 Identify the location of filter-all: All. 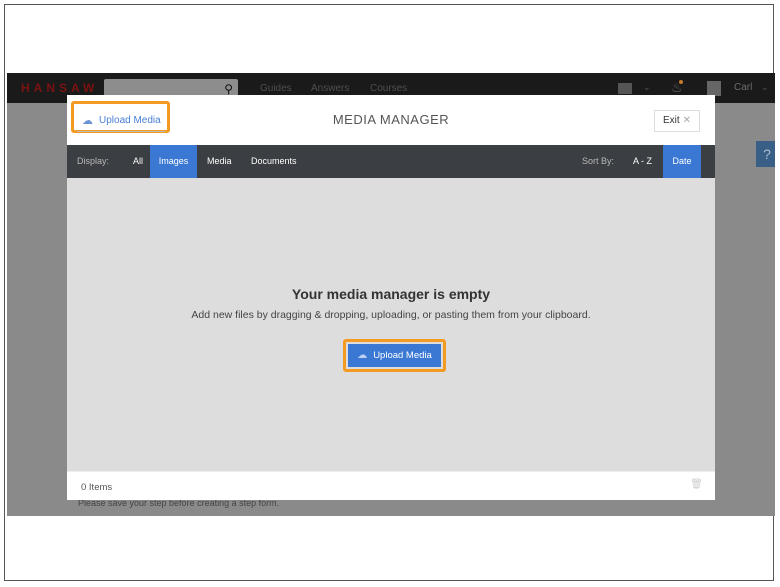
(138, 161).